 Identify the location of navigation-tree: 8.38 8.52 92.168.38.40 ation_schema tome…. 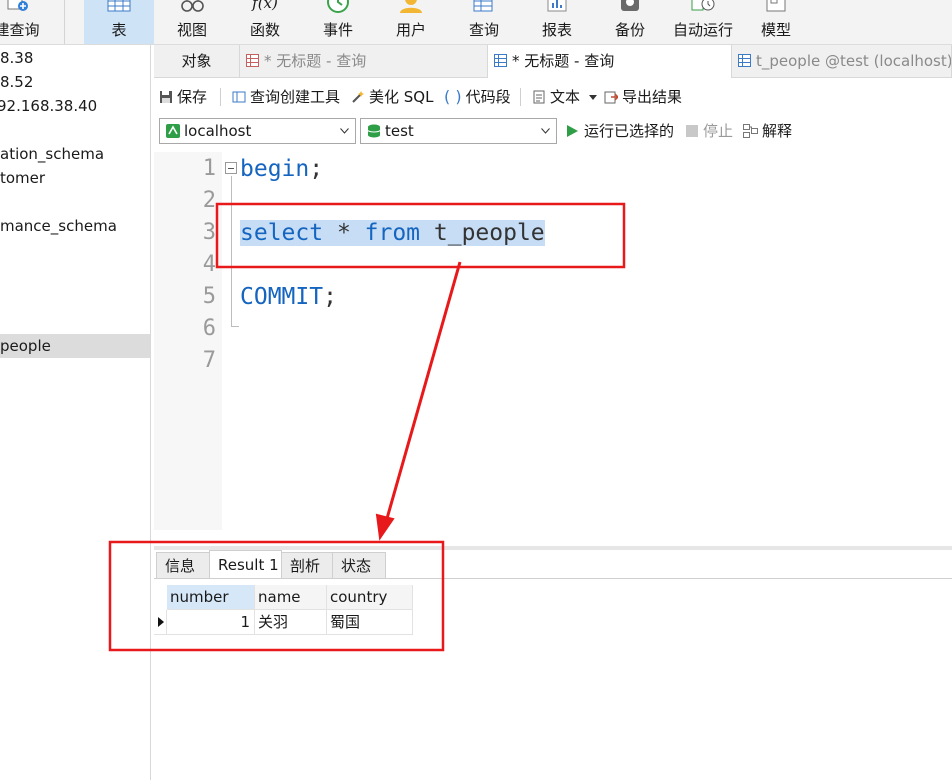
(75, 412).